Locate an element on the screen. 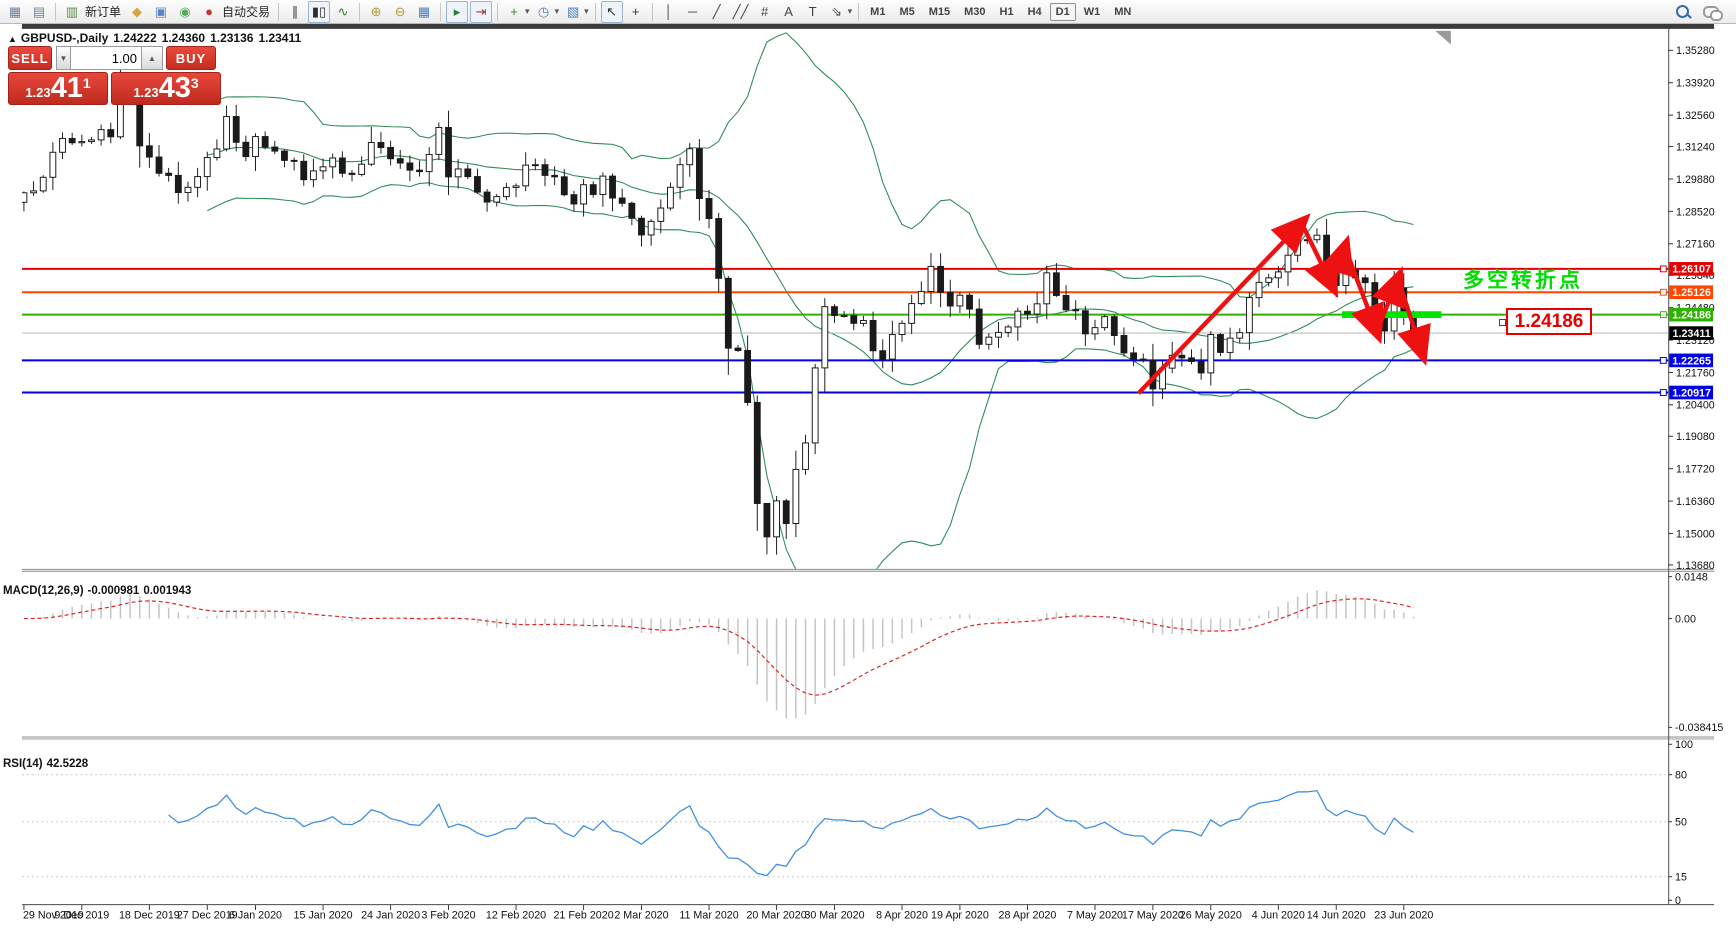 This screenshot has height=948, width=1736. timeframe-m1: M1 is located at coordinates (877, 12).